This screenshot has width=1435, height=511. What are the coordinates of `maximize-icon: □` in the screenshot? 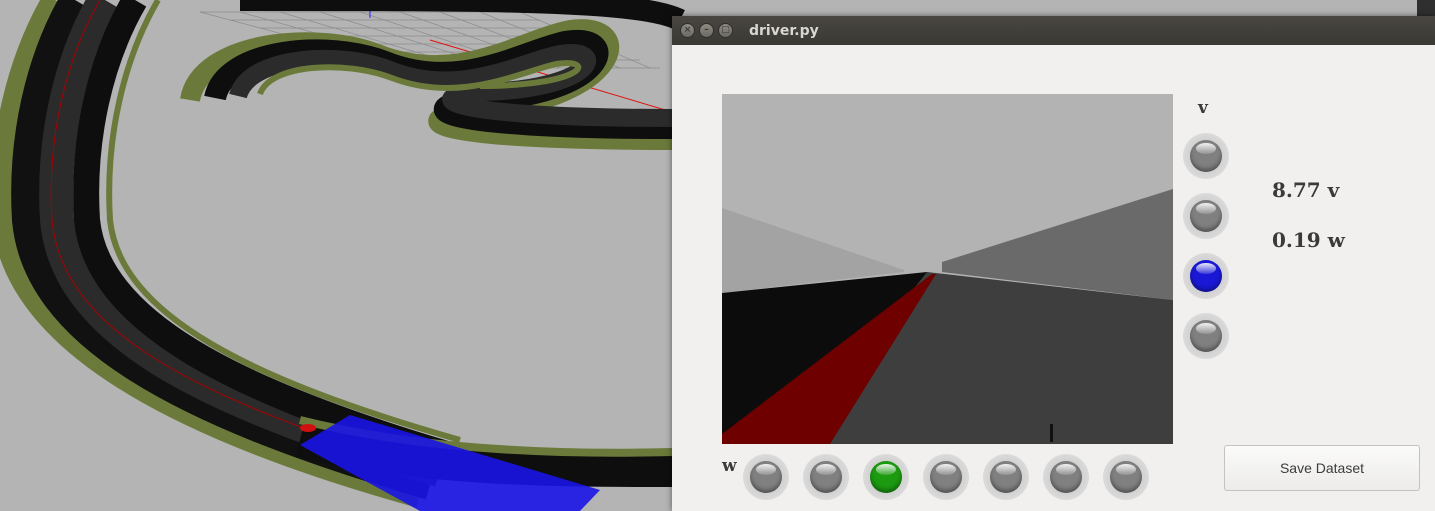 It's located at (725, 30).